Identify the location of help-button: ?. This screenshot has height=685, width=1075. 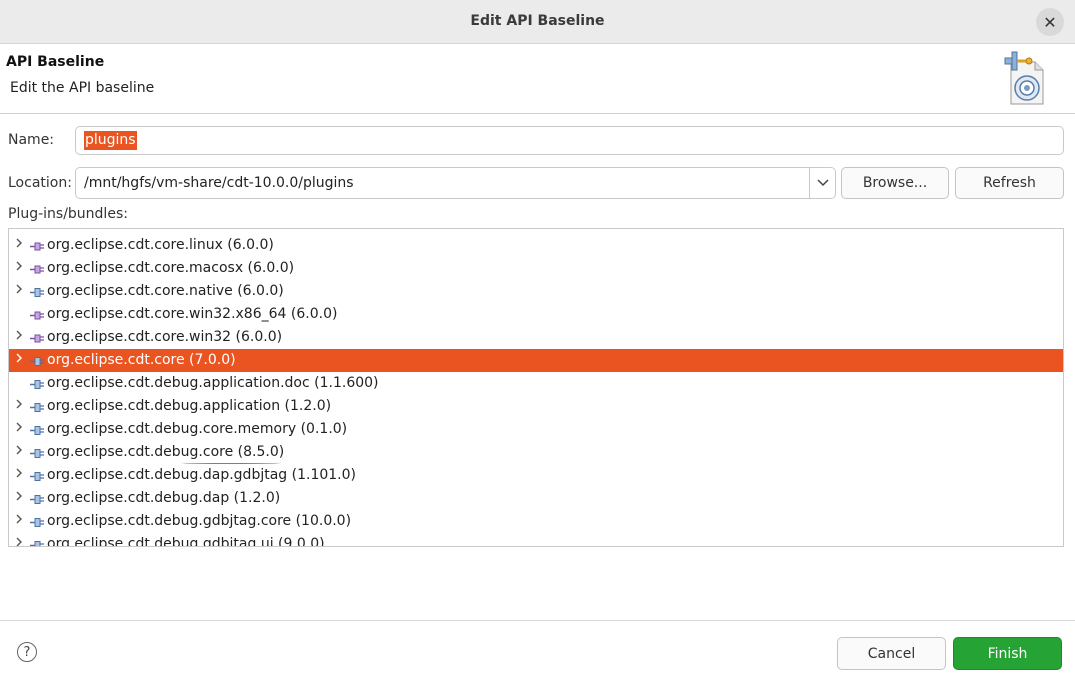
(27, 652).